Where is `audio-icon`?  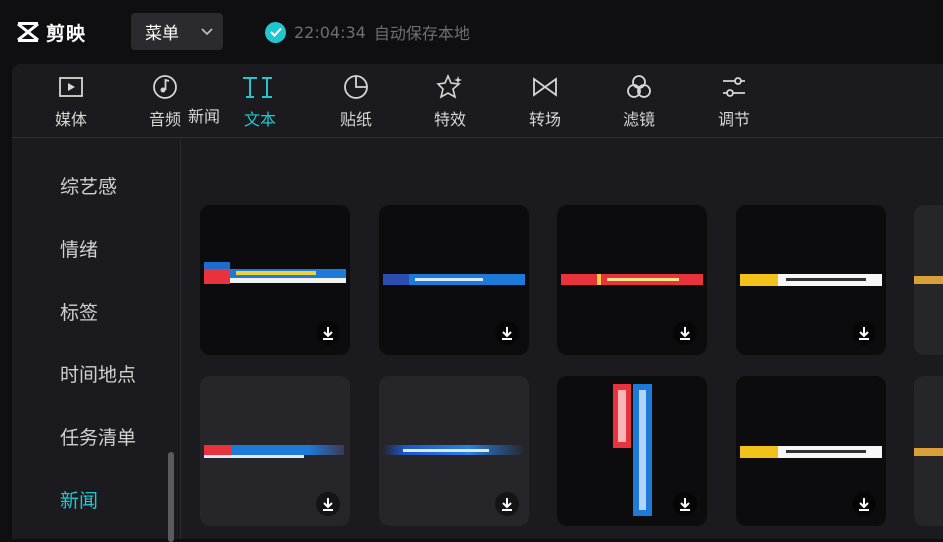
audio-icon is located at coordinates (165, 87).